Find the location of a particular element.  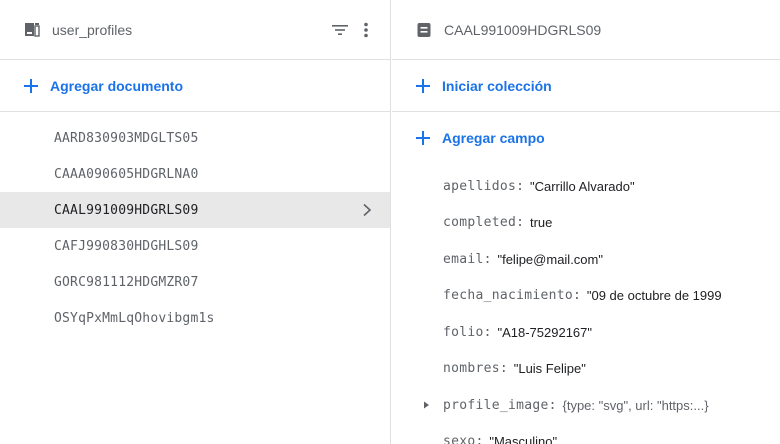

document-item-selected: CAAL991009HDGRLS09 is located at coordinates (195, 210).